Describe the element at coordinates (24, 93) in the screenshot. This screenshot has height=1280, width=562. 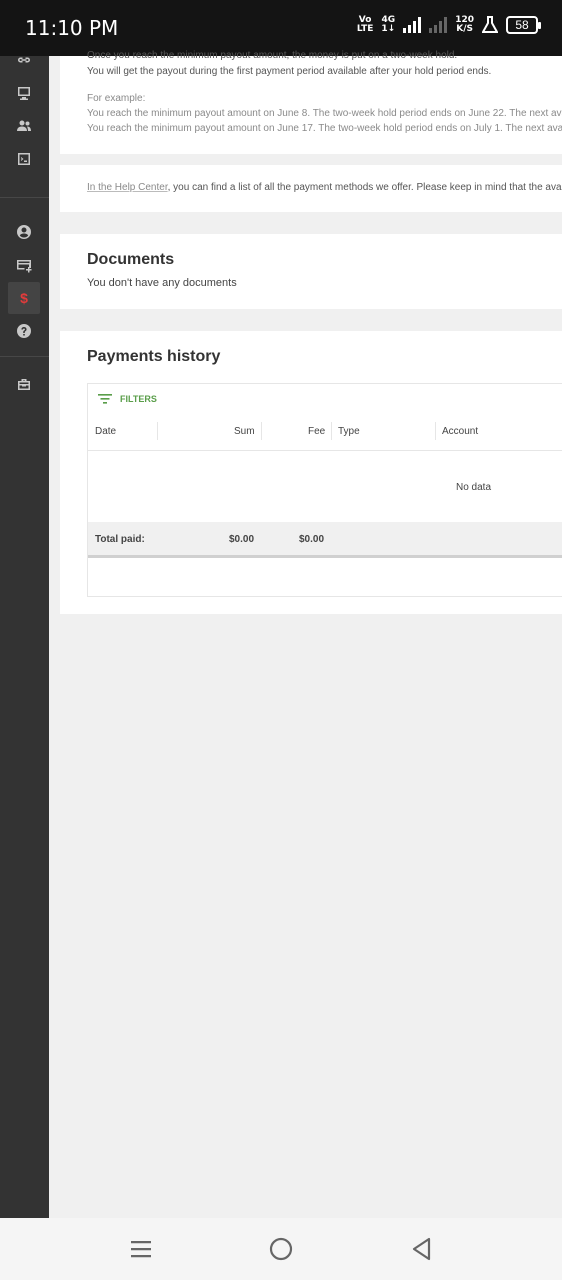
I see `monitor-icon` at that location.